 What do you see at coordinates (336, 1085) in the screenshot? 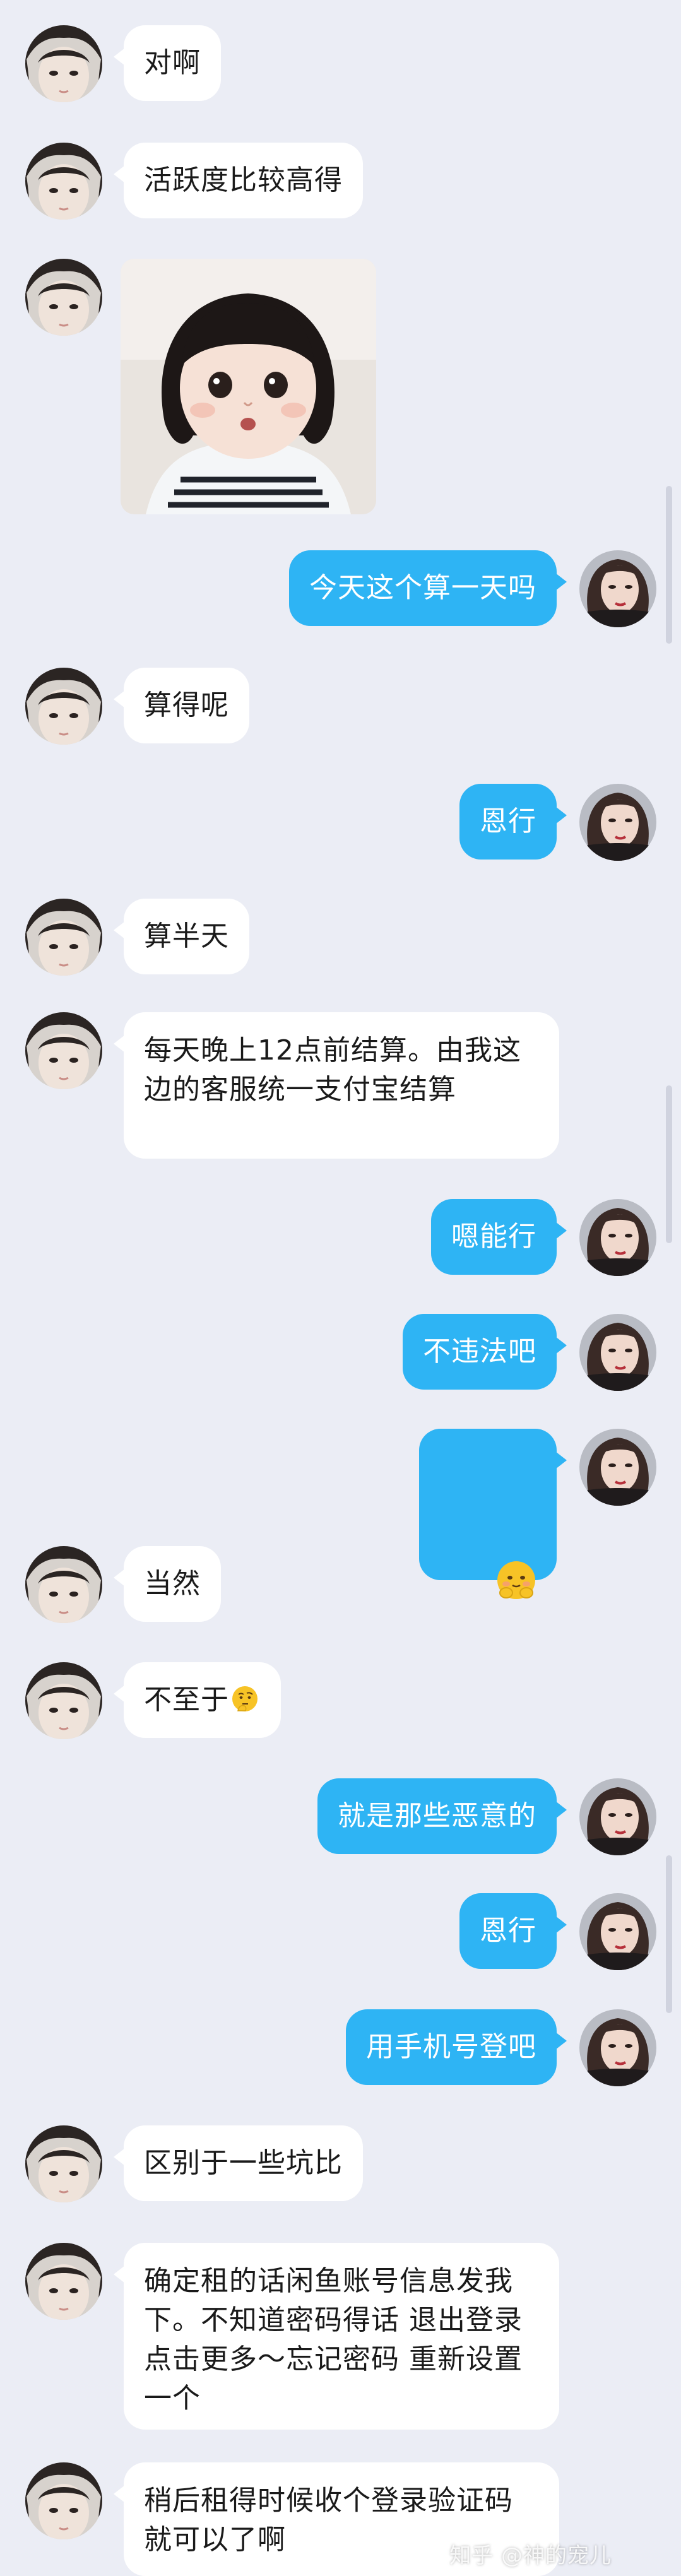
I see `message-bubble: 每天晚上12点前结算。由我这边的客服统一支付宝结算` at bounding box center [336, 1085].